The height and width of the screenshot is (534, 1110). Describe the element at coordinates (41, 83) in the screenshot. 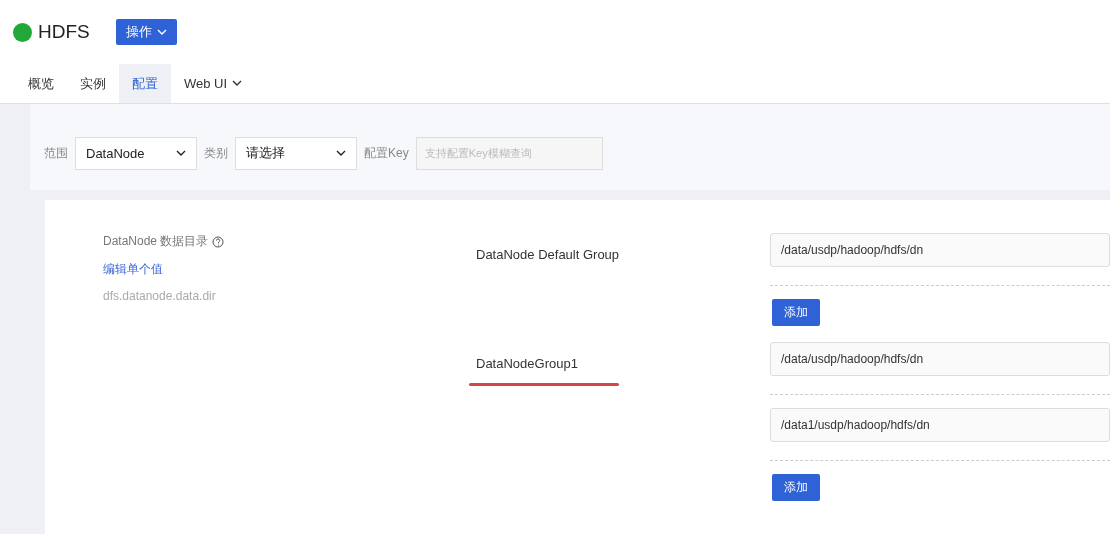

I see `tab: 概览` at that location.